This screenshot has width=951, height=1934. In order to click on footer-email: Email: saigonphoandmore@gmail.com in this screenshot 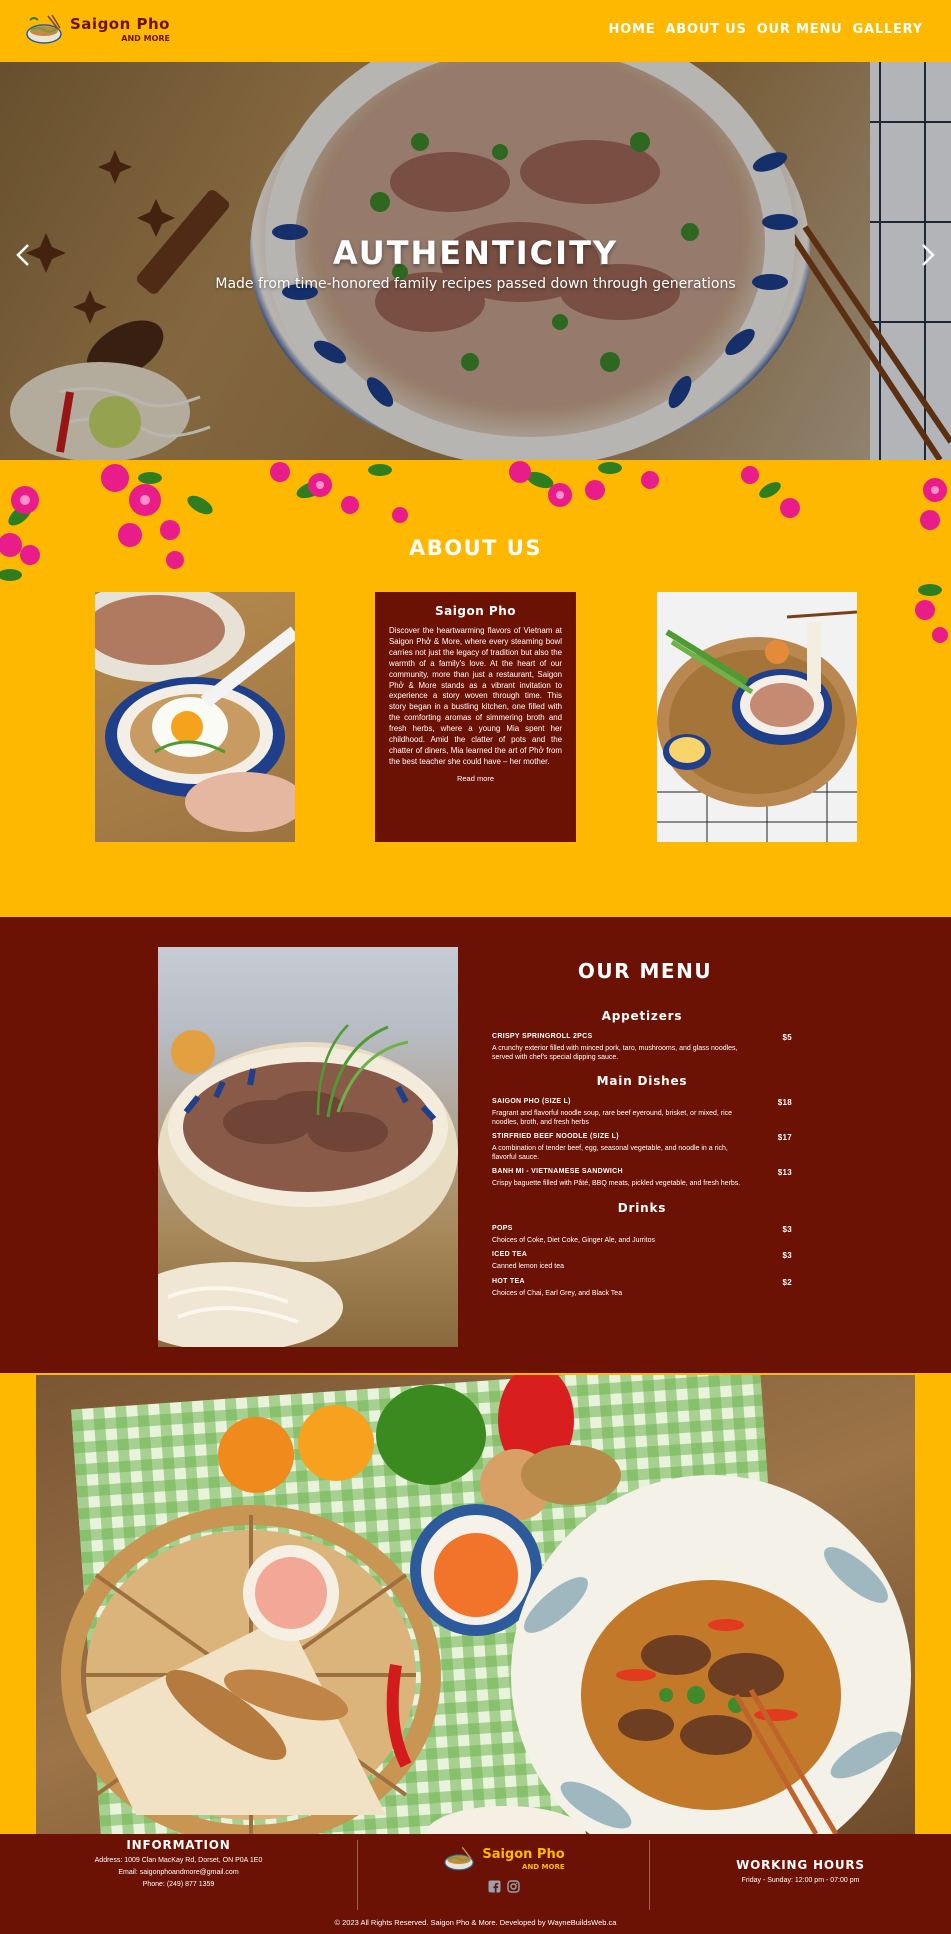, I will do `click(178, 1872)`.